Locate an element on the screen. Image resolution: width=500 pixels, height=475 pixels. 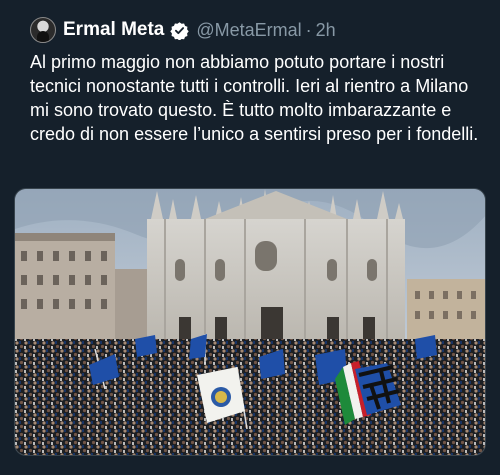
verified-badge-icon is located at coordinates (180, 30).